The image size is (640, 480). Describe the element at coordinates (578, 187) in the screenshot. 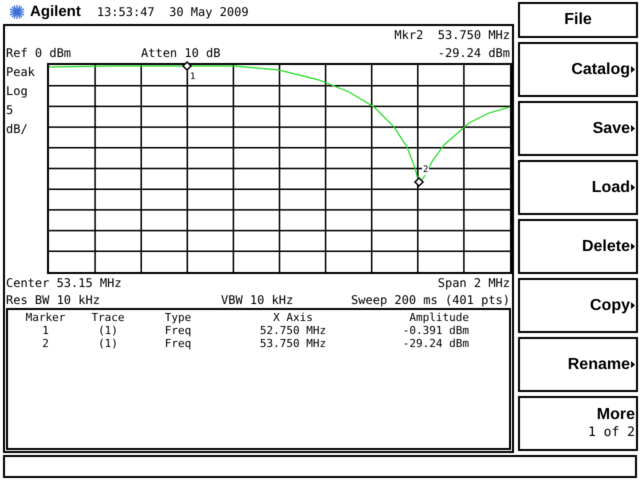

I see `softkey-button: Load` at that location.